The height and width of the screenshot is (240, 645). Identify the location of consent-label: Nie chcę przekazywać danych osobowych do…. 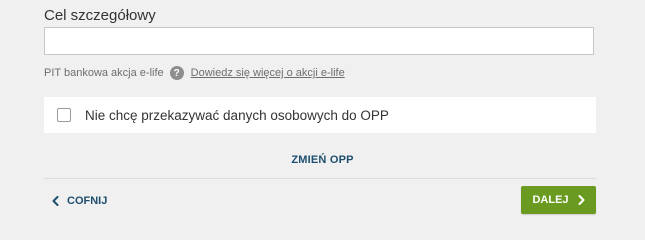
(237, 115).